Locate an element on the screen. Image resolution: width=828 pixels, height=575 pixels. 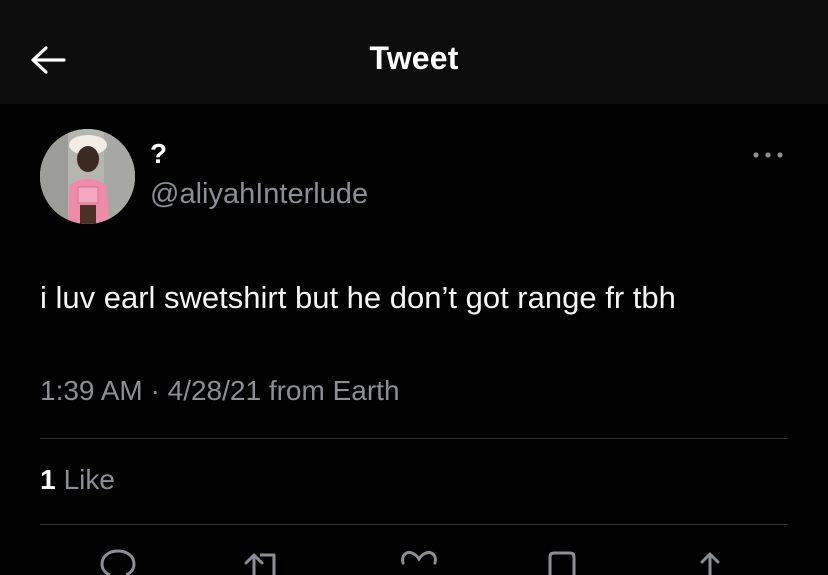
author-handle: @aliyahInterlude is located at coordinates (259, 194).